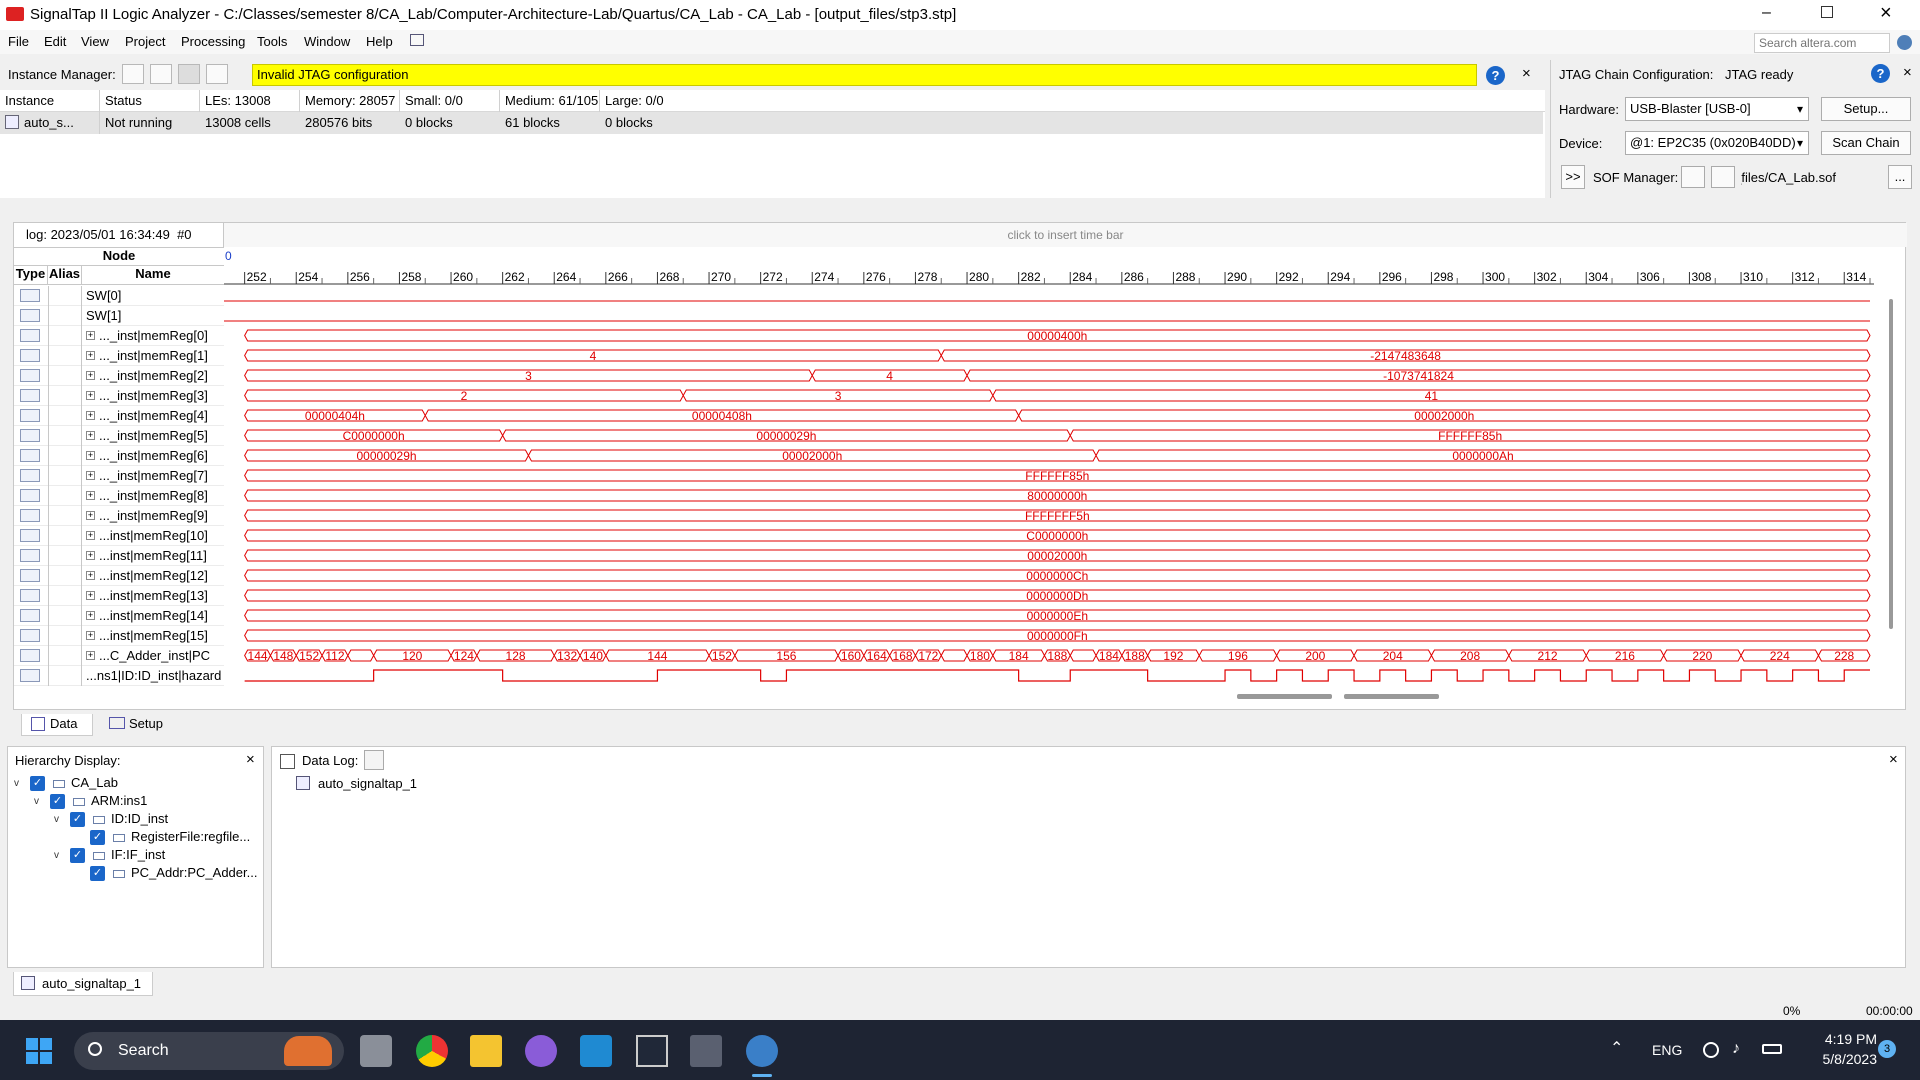 The image size is (1920, 1080). What do you see at coordinates (119, 516) in the screenshot?
I see `node-row: + ..._inst|memReg[9]` at bounding box center [119, 516].